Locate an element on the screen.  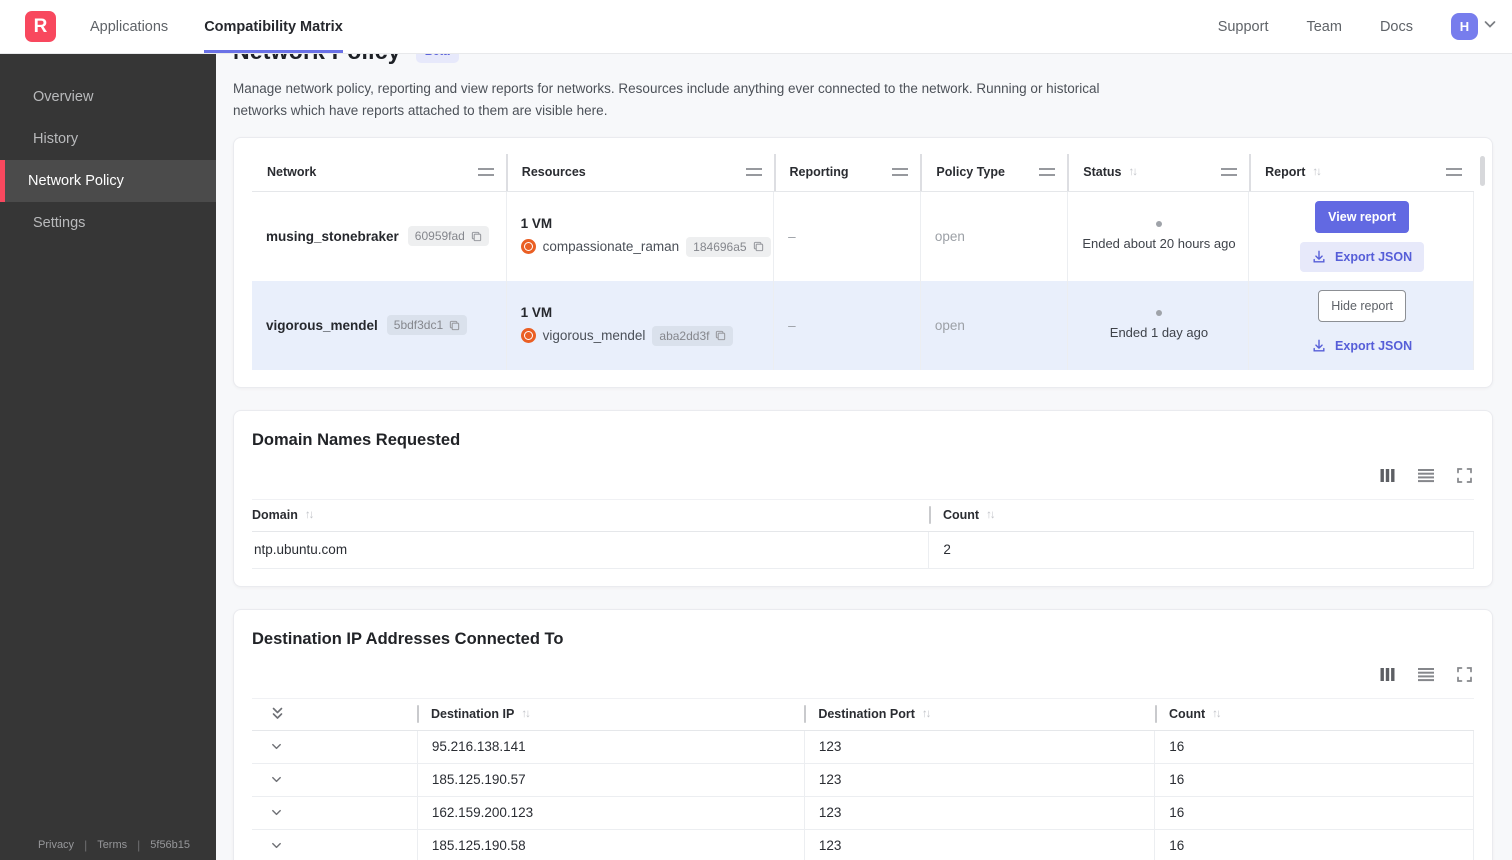
destination-ip-value: 162.159.200.123 is located at coordinates (610, 812).